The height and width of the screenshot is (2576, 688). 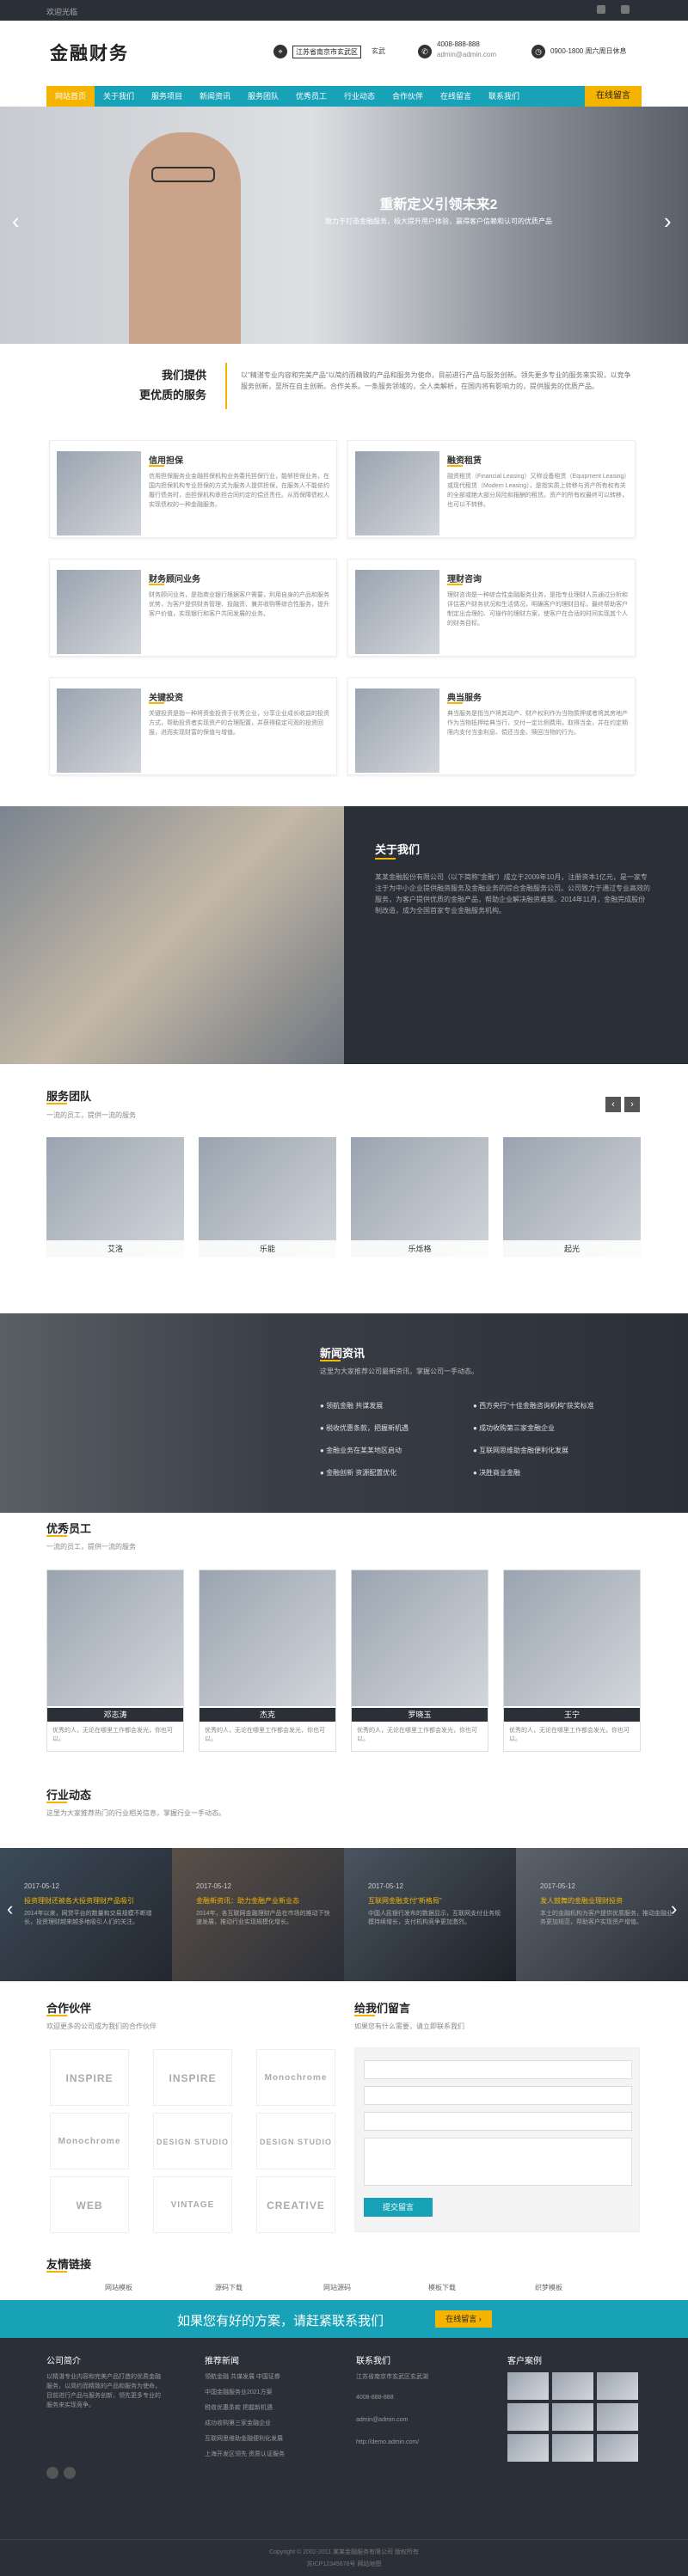 What do you see at coordinates (387, 2442) in the screenshot?
I see `footer-website: http://demo.admin.com/` at bounding box center [387, 2442].